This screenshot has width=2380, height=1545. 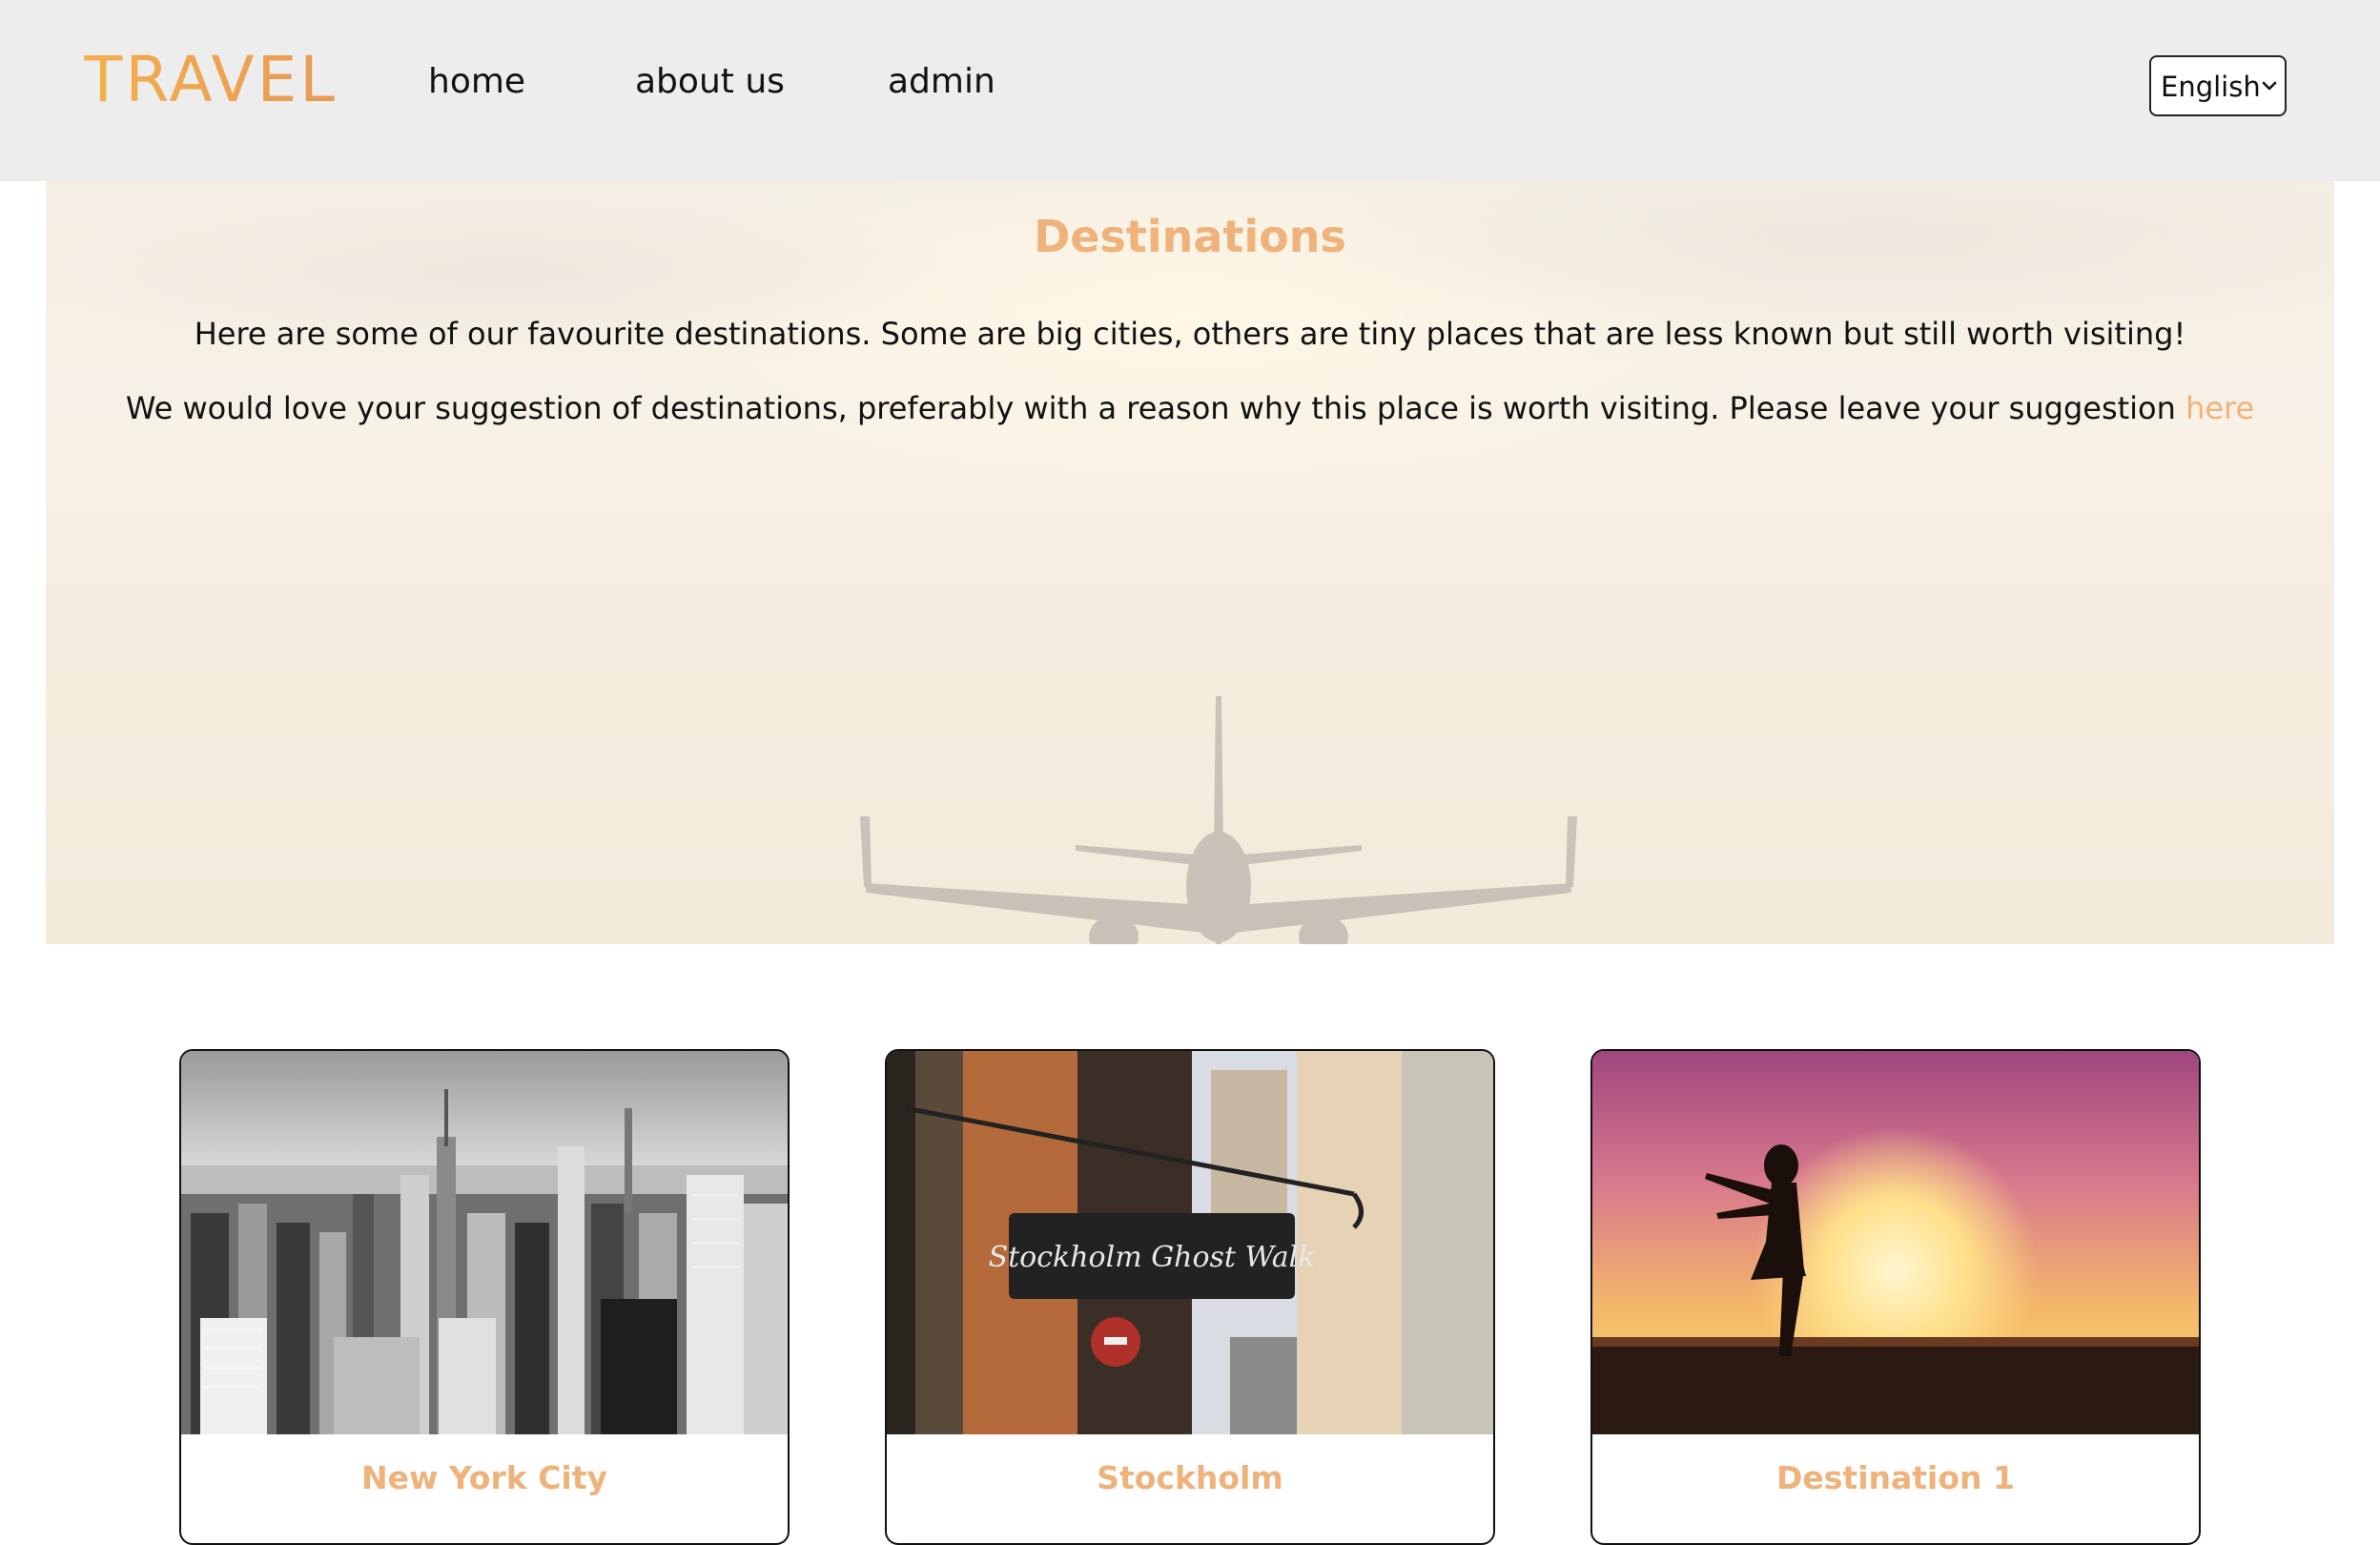 I want to click on nav-home: home, so click(x=477, y=82).